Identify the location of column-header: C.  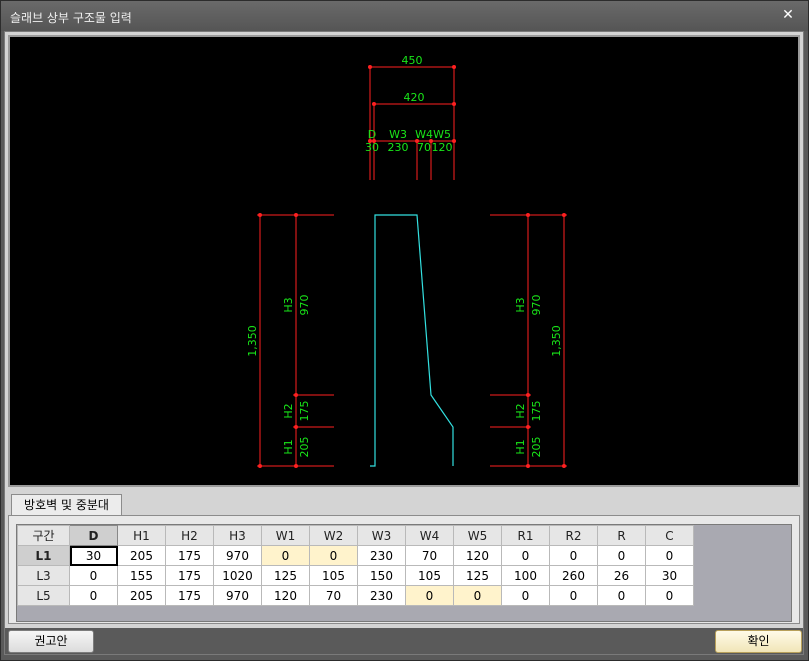
(669, 535).